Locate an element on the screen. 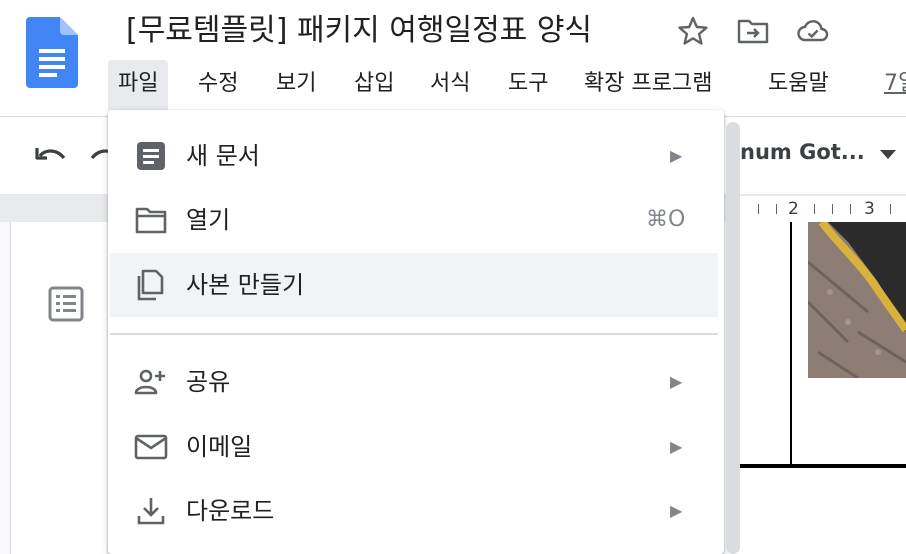 The width and height of the screenshot is (906, 554). outline-icon is located at coordinates (66, 304).